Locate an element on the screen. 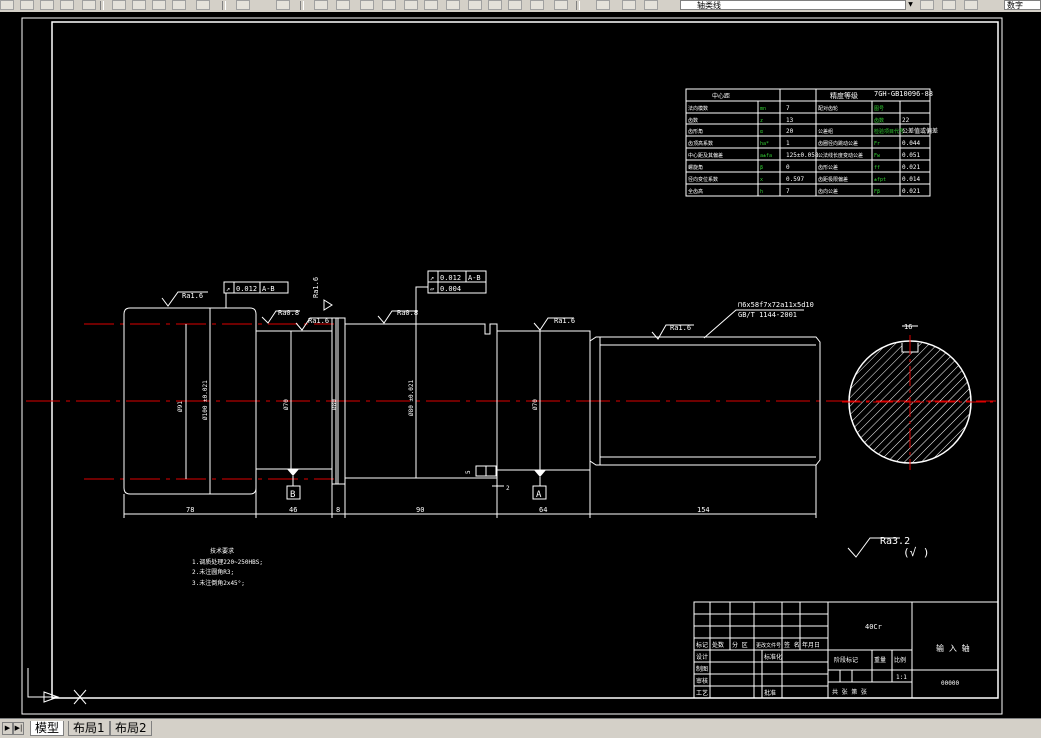  groove-dim: 2 is located at coordinates (508, 488).